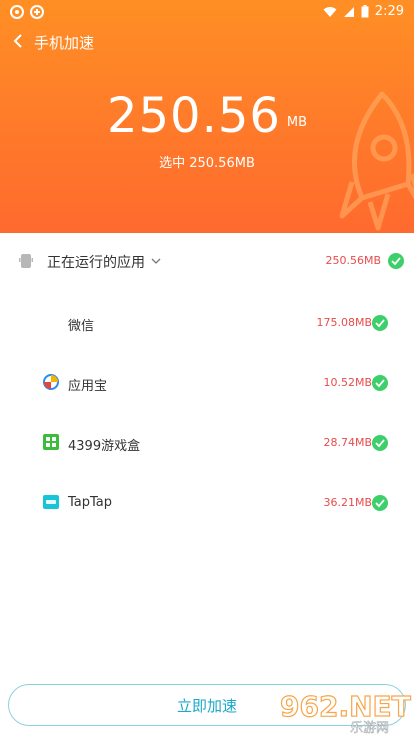 The width and height of the screenshot is (414, 736). Describe the element at coordinates (51, 382) in the screenshot. I see `yingyongbao-icon` at that location.